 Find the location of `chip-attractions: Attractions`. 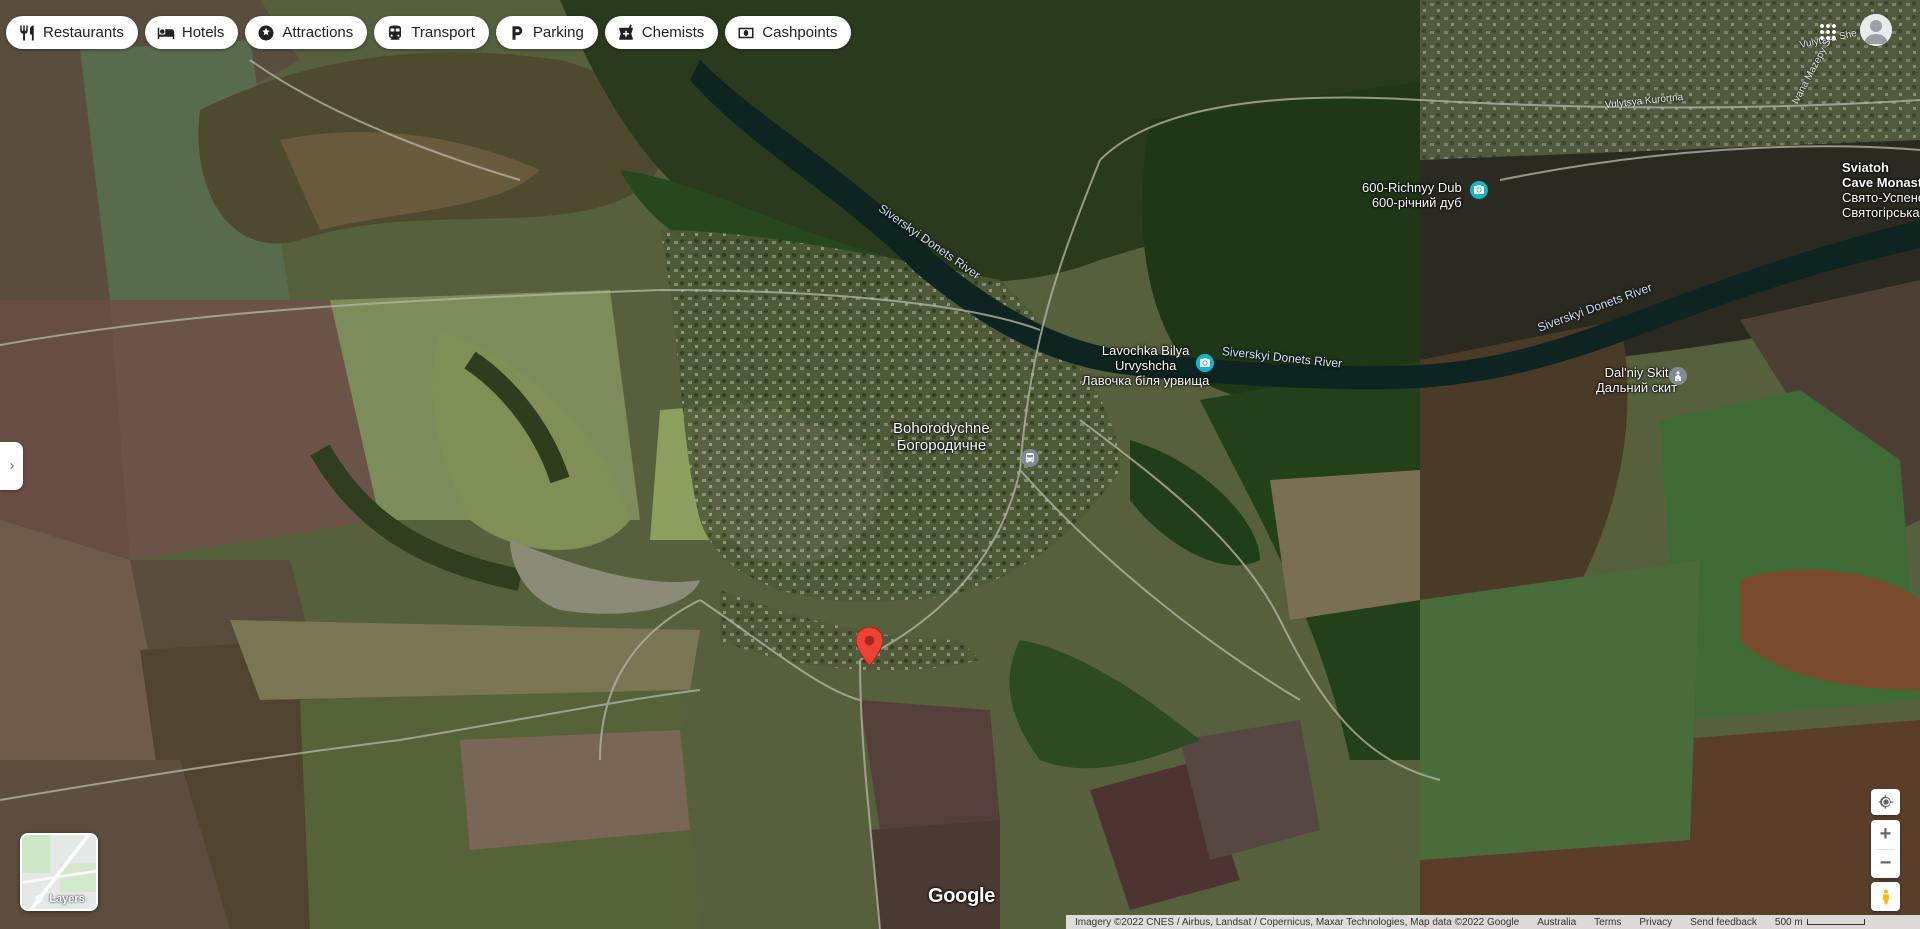

chip-attractions: Attractions is located at coordinates (306, 32).